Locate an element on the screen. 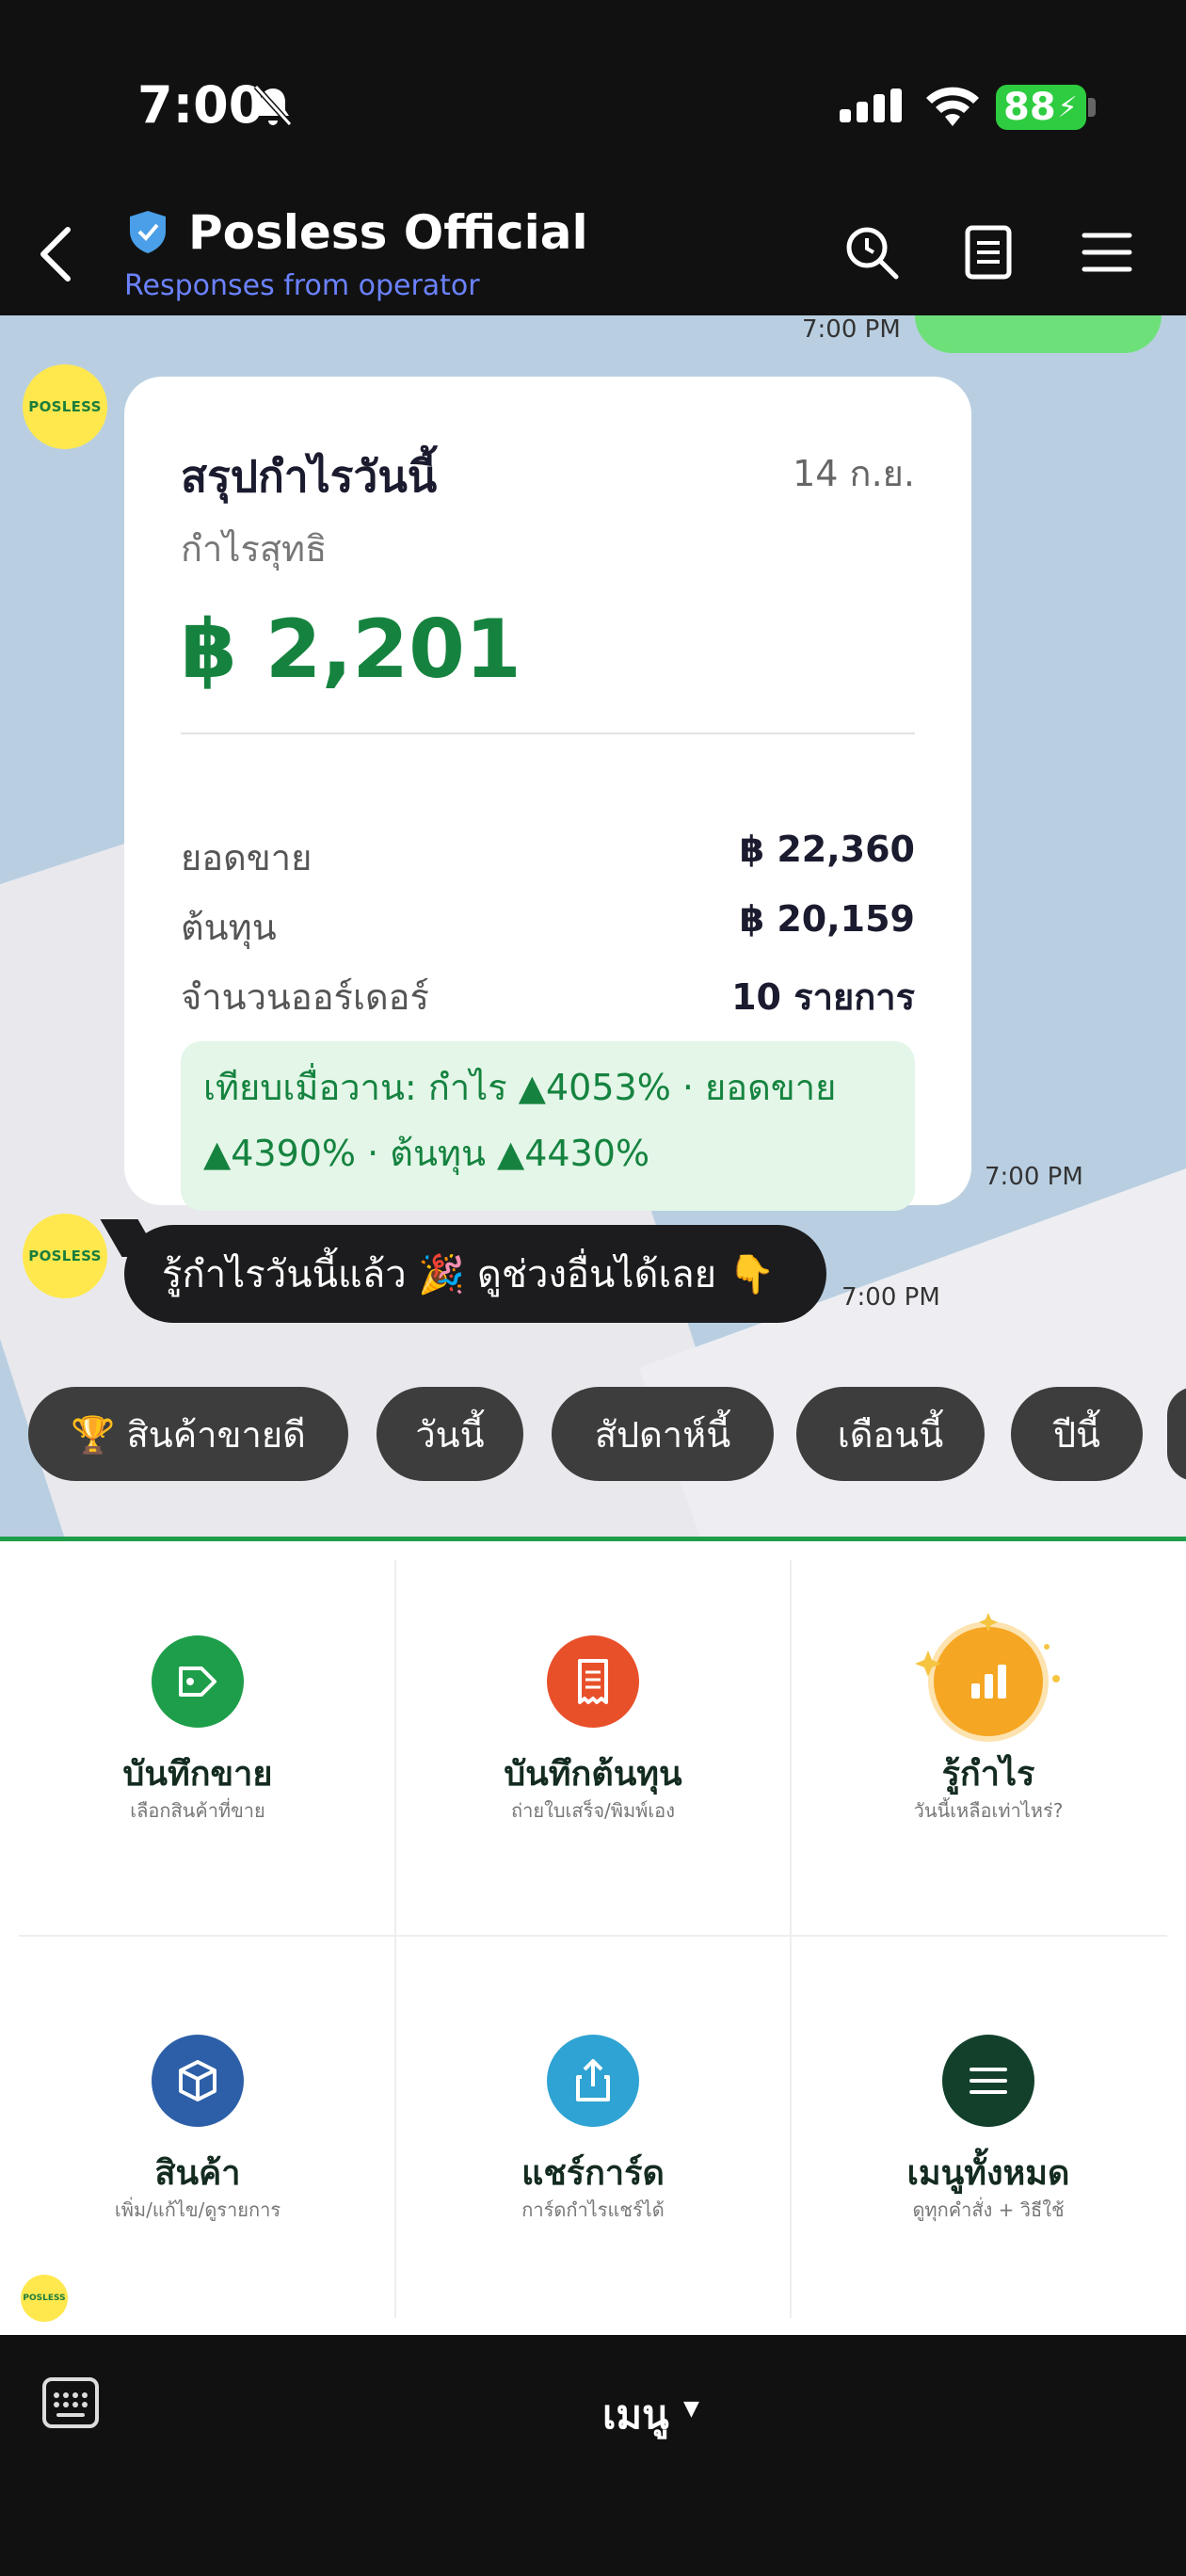 This screenshot has height=2576, width=1186. menu-label: บันทึกขาย is located at coordinates (197, 1774).